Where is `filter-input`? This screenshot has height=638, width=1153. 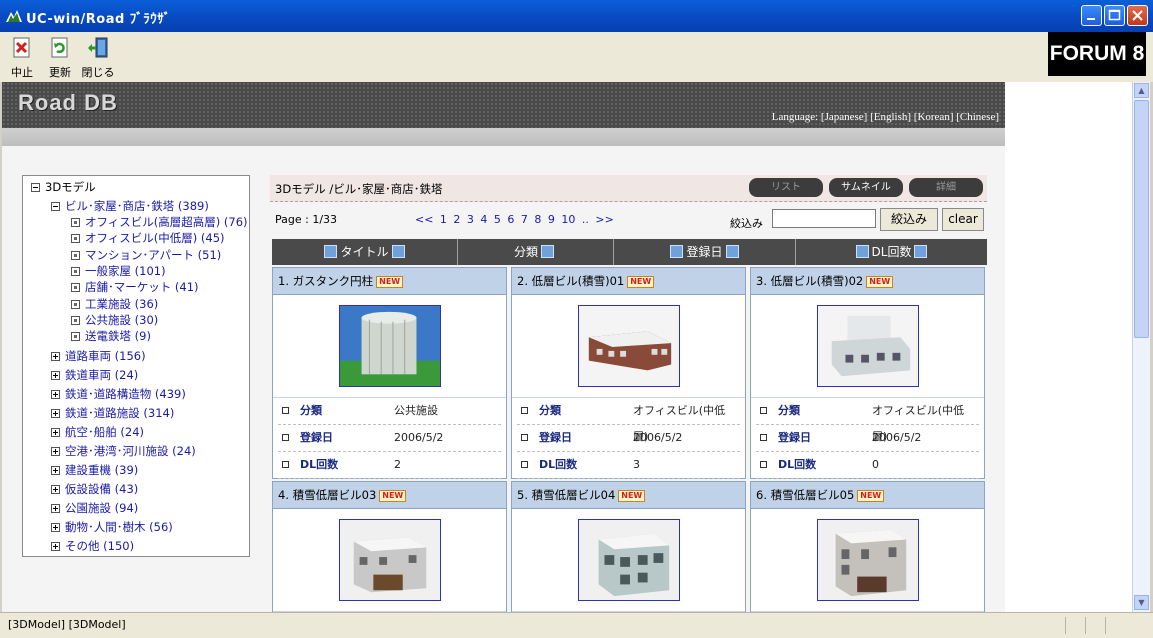
filter-input is located at coordinates (824, 218).